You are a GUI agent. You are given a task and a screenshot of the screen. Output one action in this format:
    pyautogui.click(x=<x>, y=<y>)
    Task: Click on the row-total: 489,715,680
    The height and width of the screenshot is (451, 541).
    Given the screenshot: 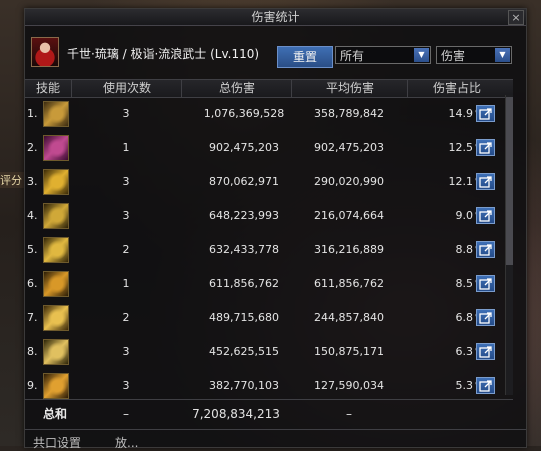 What is the action you would take?
    pyautogui.click(x=244, y=317)
    